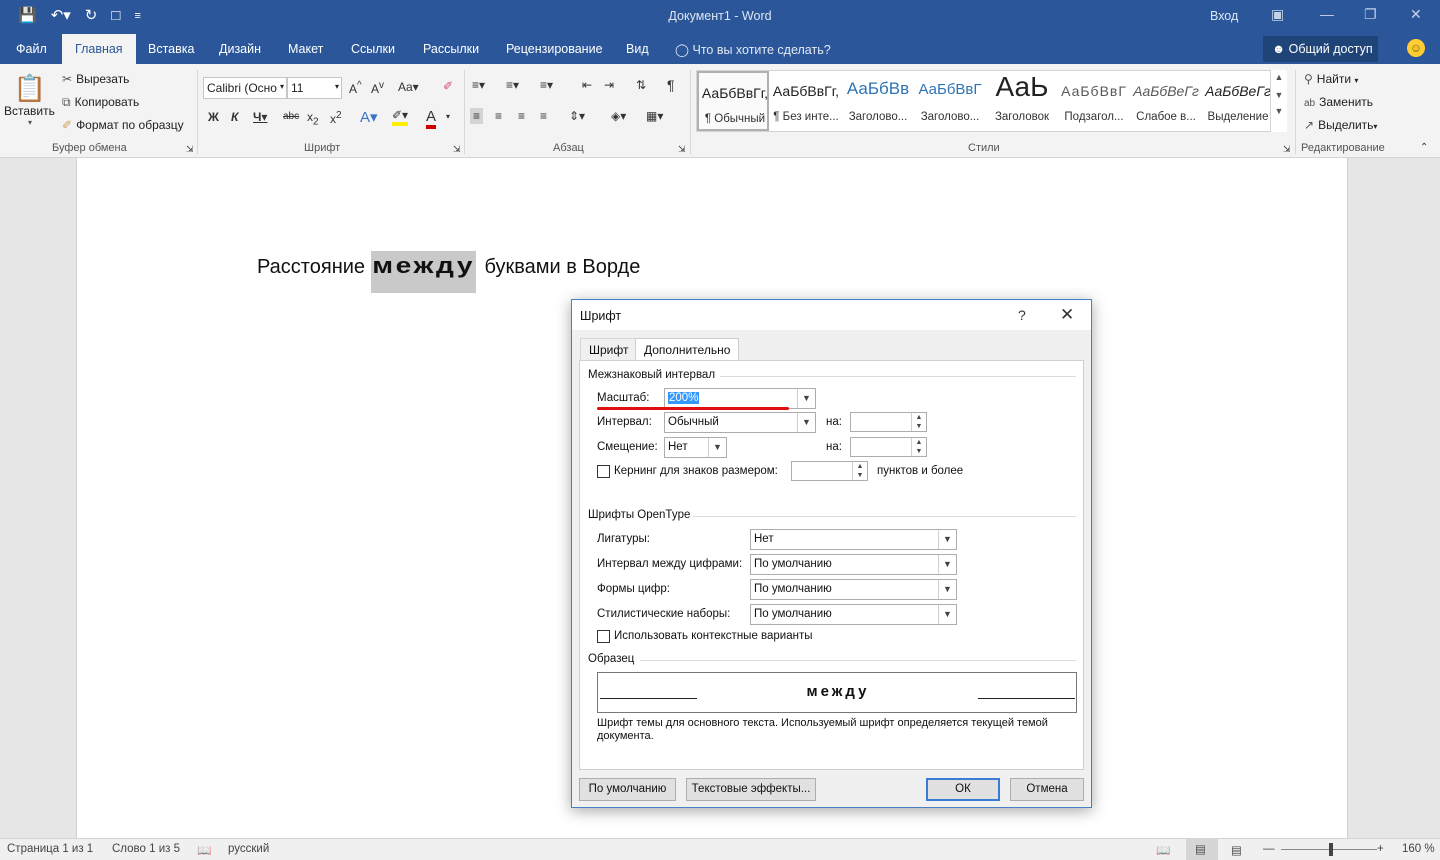  I want to click on selected-word: между, so click(423, 272).